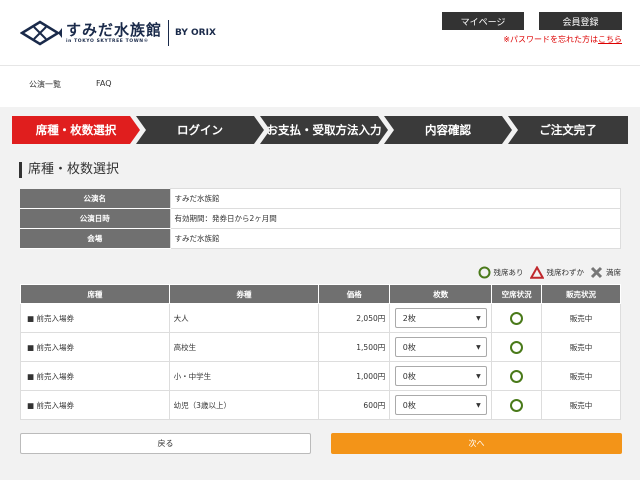  I want to click on step-seat-selection: 席種・枚数選択, so click(76, 130).